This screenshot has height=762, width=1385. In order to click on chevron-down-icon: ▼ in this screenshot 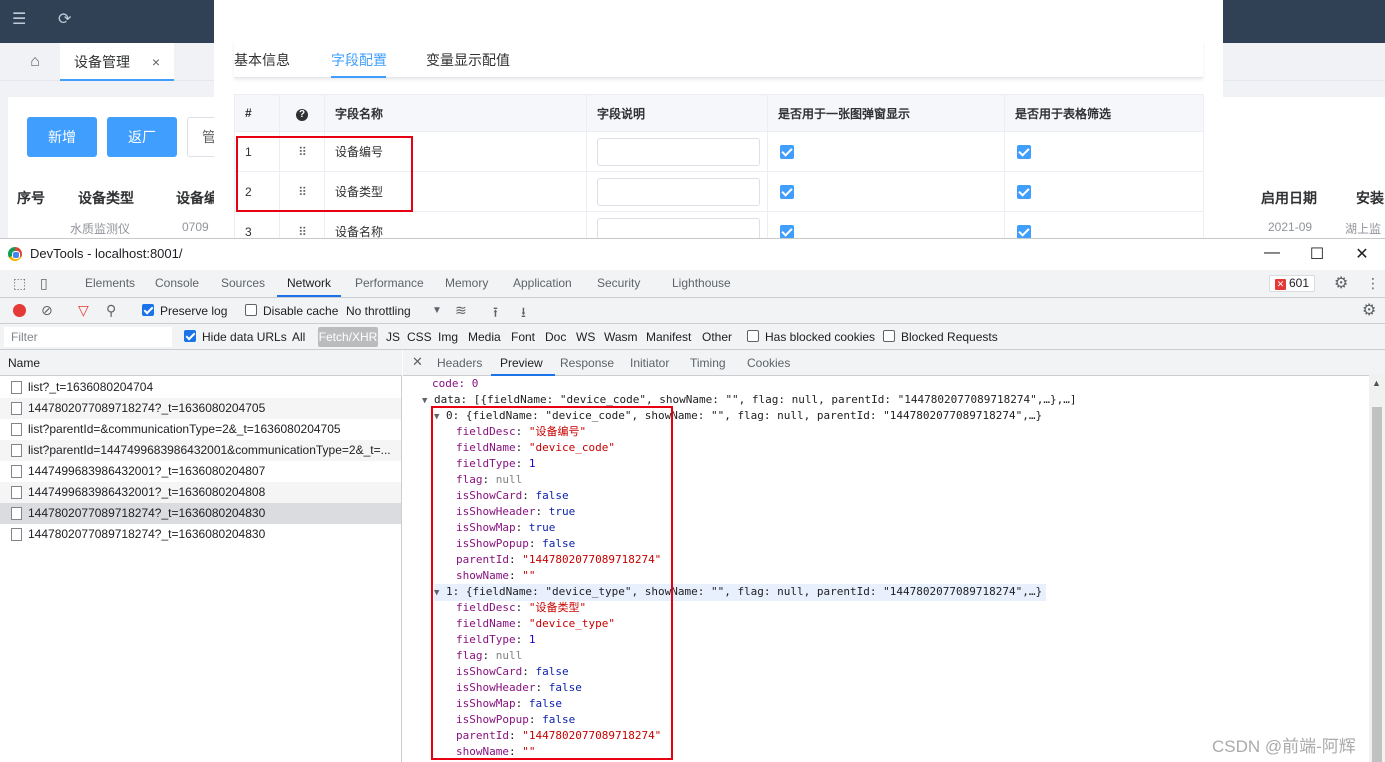, I will do `click(437, 310)`.